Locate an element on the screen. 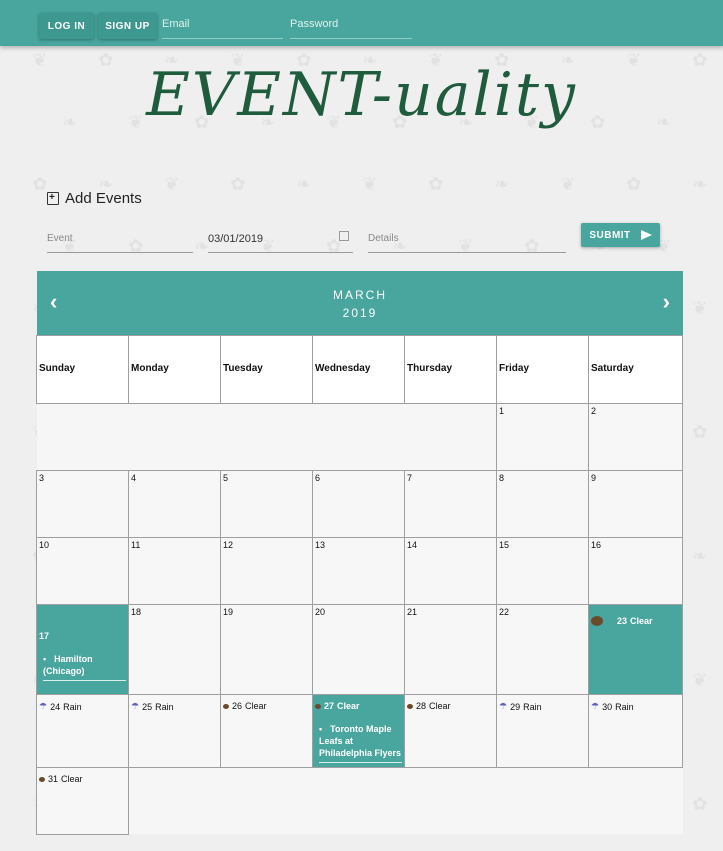  calendar-header: ‹ MARCH 2019 › is located at coordinates (360, 303).